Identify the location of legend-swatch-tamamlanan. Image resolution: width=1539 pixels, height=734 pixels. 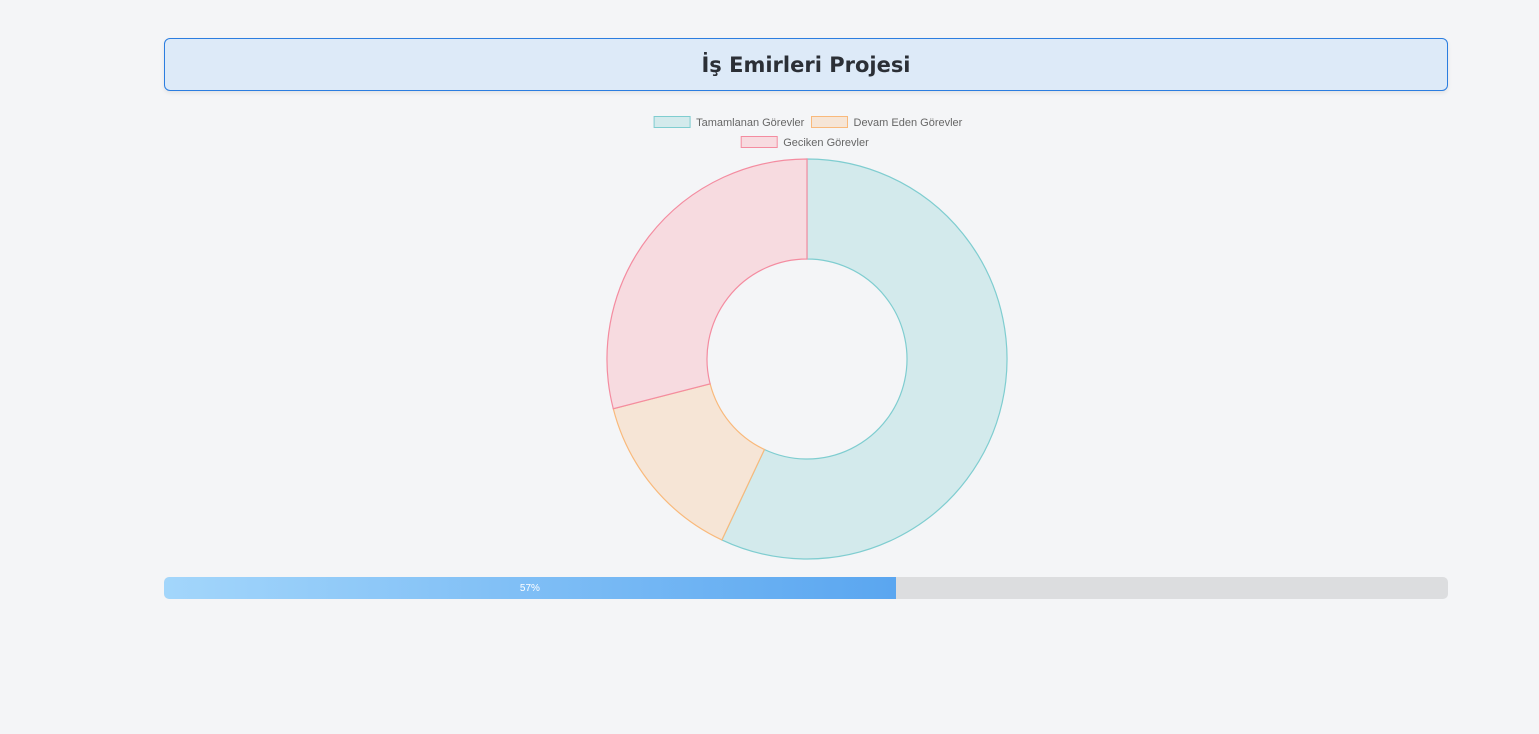
(672, 122).